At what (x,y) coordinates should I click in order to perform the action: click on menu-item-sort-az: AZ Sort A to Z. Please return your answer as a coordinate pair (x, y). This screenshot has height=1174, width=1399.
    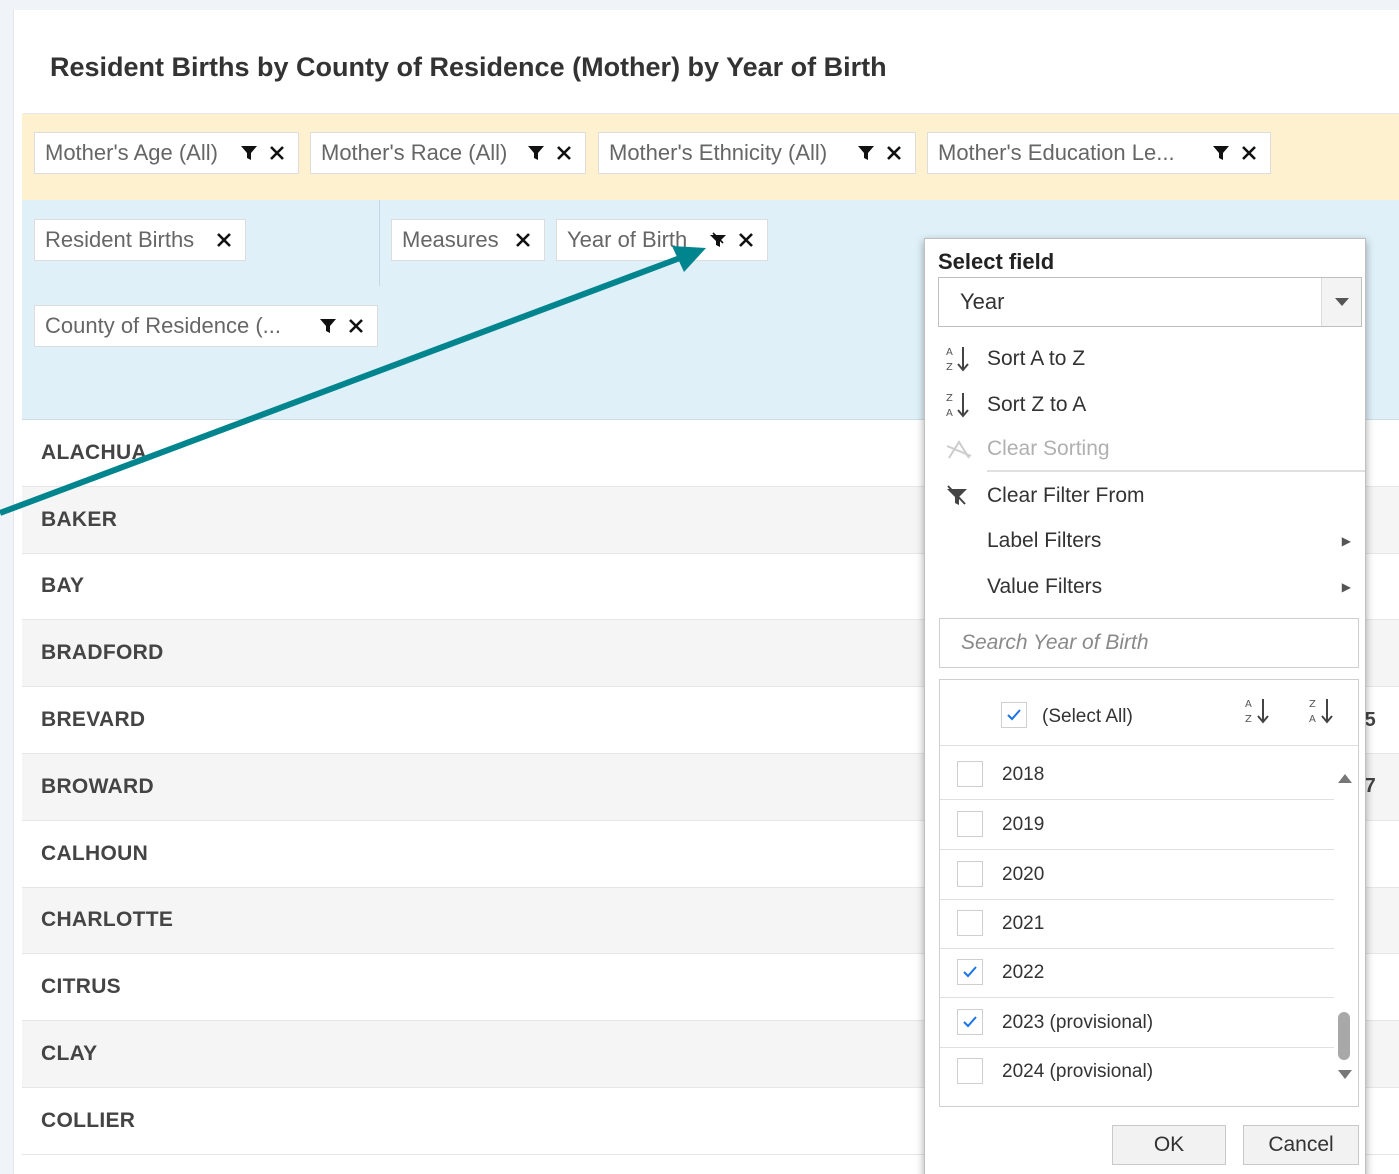
    Looking at the image, I should click on (1154, 359).